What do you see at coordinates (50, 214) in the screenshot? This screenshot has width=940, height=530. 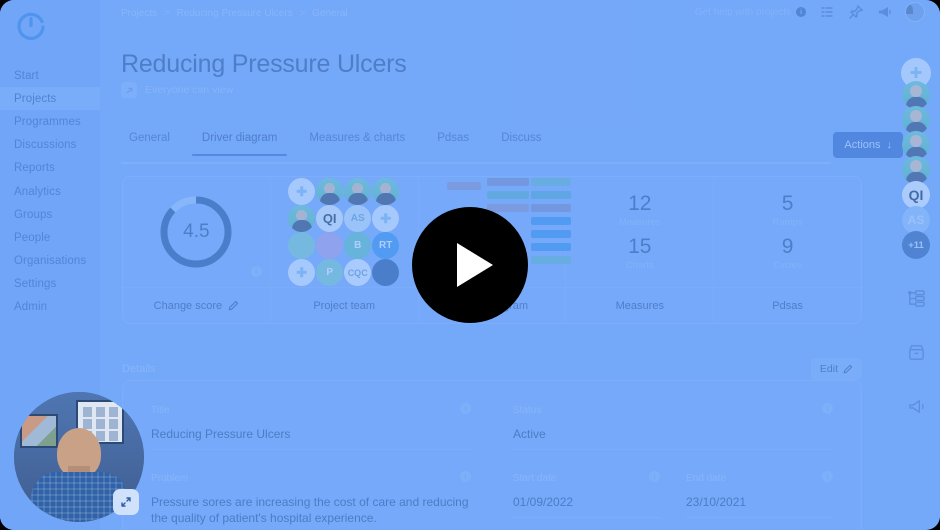 I see `sidebar-item-groups: Groups` at bounding box center [50, 214].